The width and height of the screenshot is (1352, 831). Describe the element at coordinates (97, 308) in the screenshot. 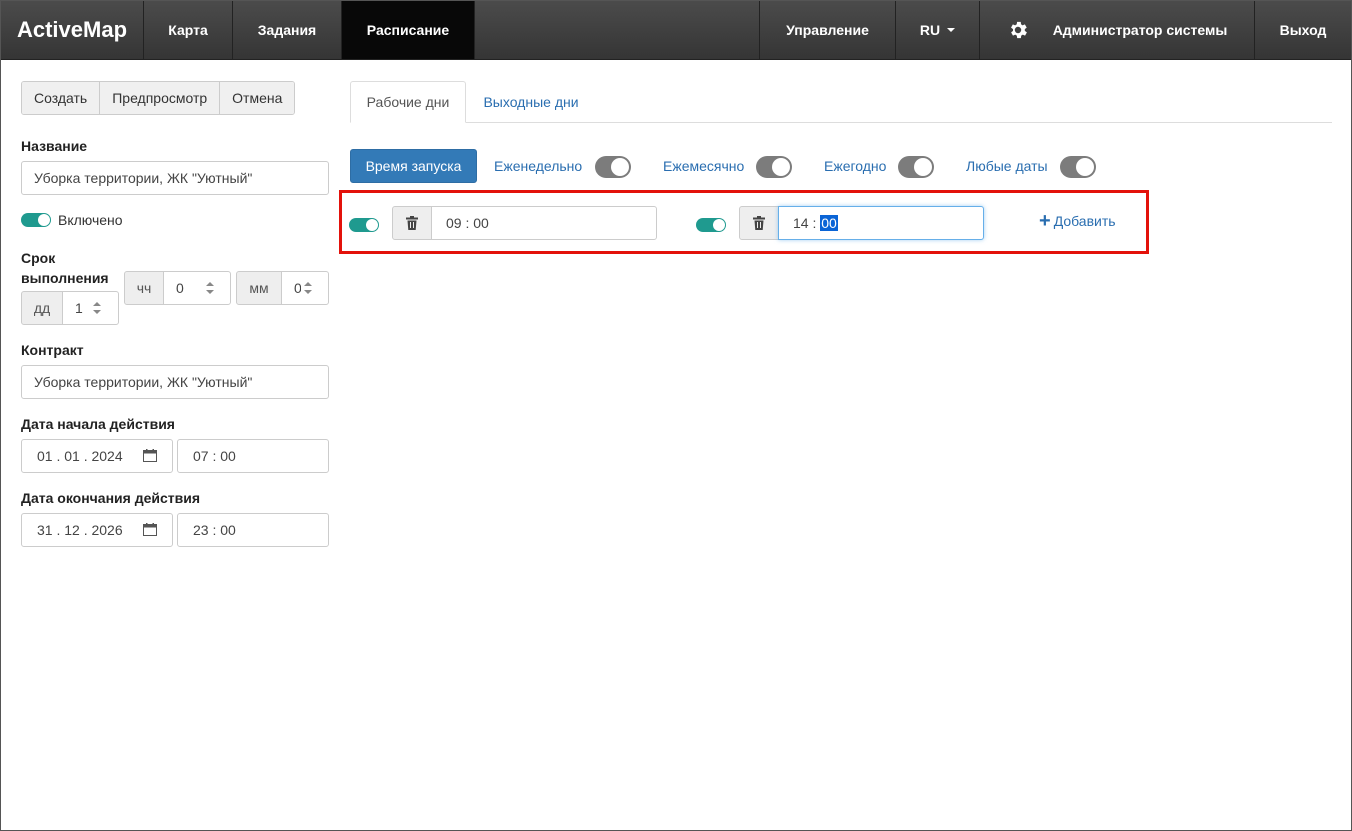

I see `days-spinner-icon` at that location.